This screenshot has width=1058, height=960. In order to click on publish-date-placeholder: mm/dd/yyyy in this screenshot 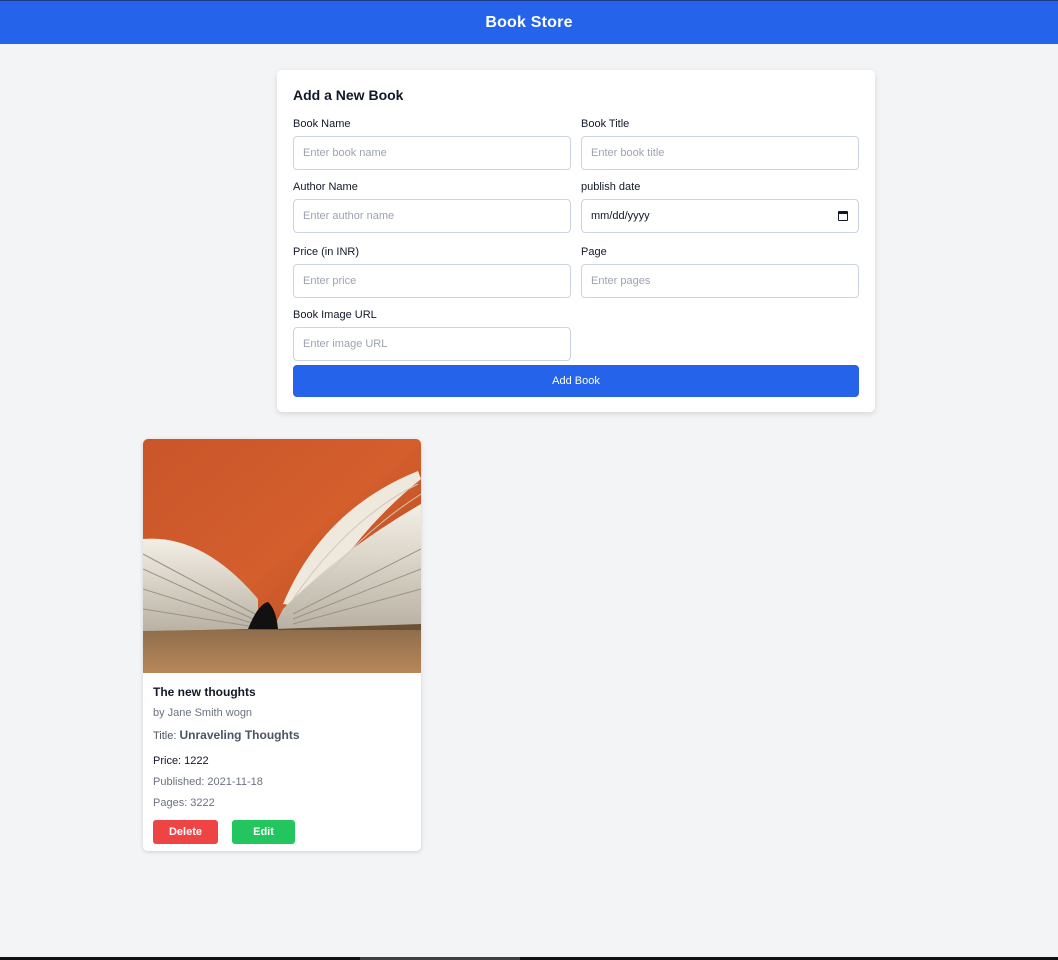, I will do `click(620, 216)`.